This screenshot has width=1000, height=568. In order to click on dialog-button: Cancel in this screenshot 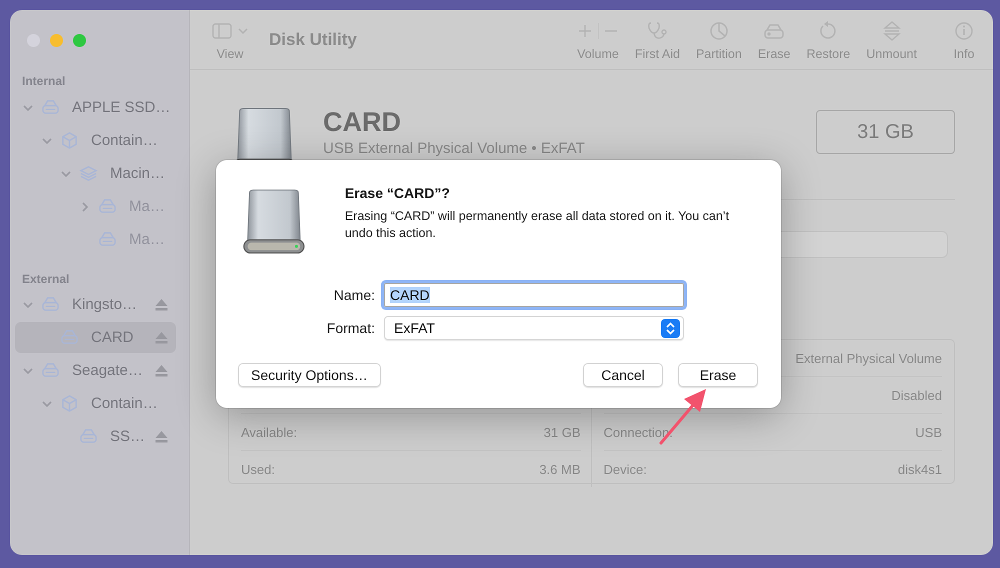, I will do `click(623, 375)`.